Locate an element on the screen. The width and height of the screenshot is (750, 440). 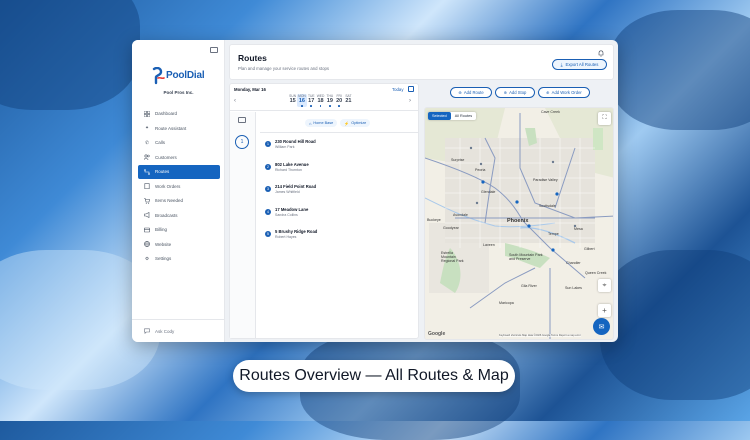
list-item: 5 5 Brushy Ridge Road Robert Hayes is located at coordinates (339, 234).